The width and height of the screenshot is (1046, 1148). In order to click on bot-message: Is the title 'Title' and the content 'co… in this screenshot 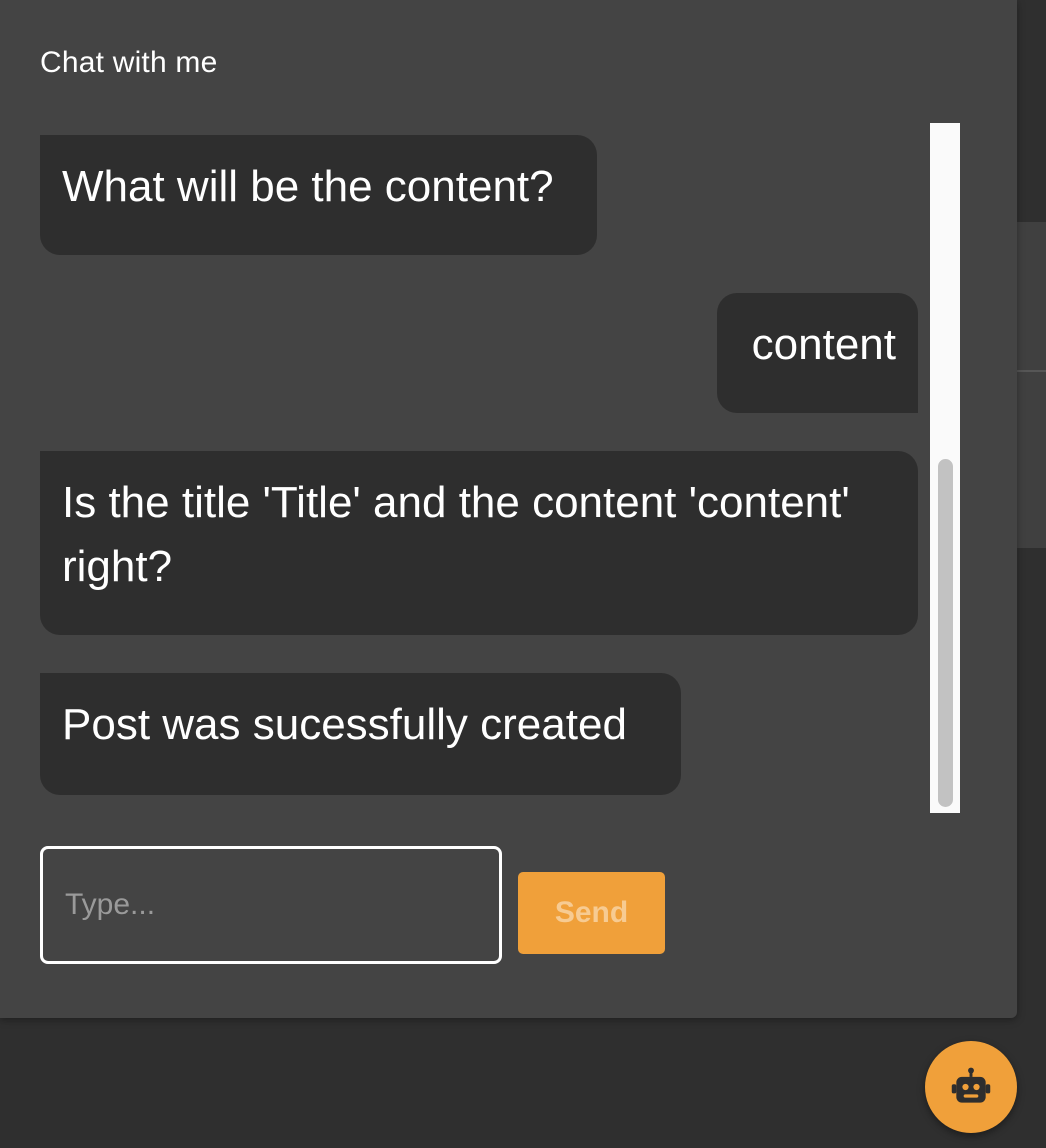, I will do `click(479, 543)`.